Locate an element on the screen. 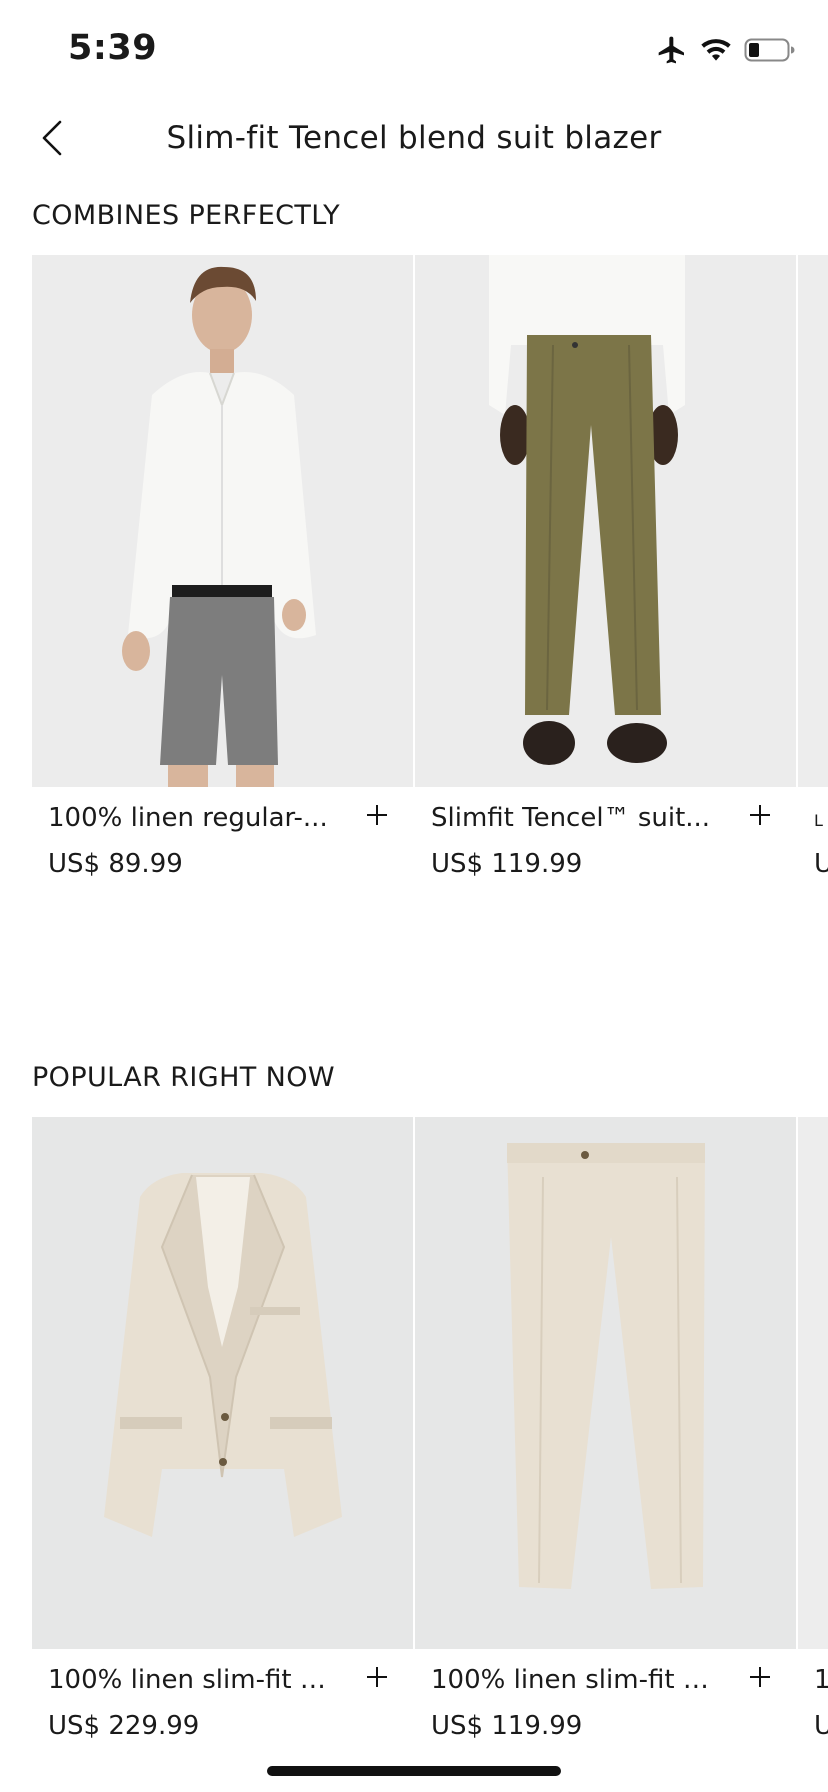 This screenshot has height=1792, width=828. page-title: Slim-fit Tencel blend suit blazer is located at coordinates (414, 138).